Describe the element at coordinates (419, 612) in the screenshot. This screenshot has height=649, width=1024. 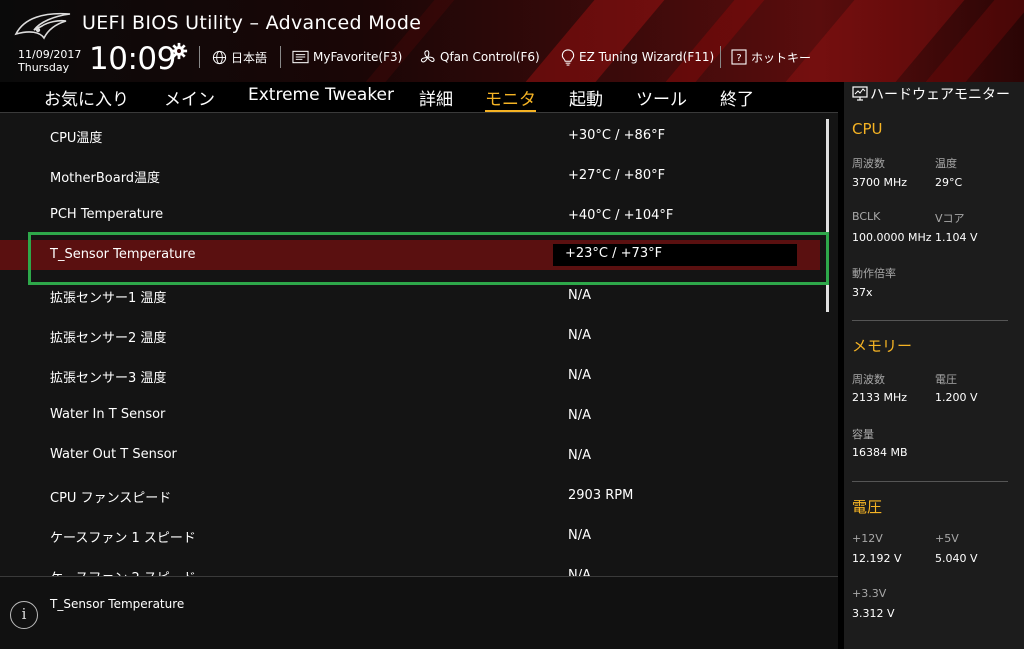
I see `help-panel: i T_Sensor Temperature` at that location.